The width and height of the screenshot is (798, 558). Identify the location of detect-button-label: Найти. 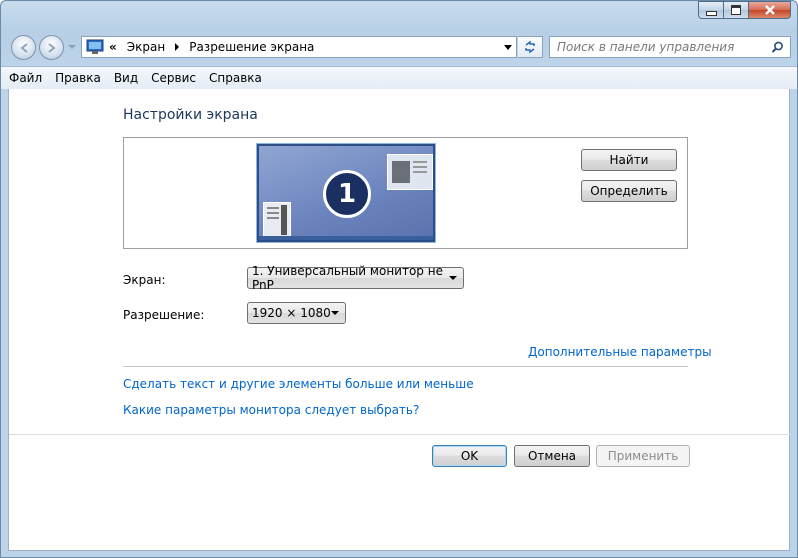
(629, 160).